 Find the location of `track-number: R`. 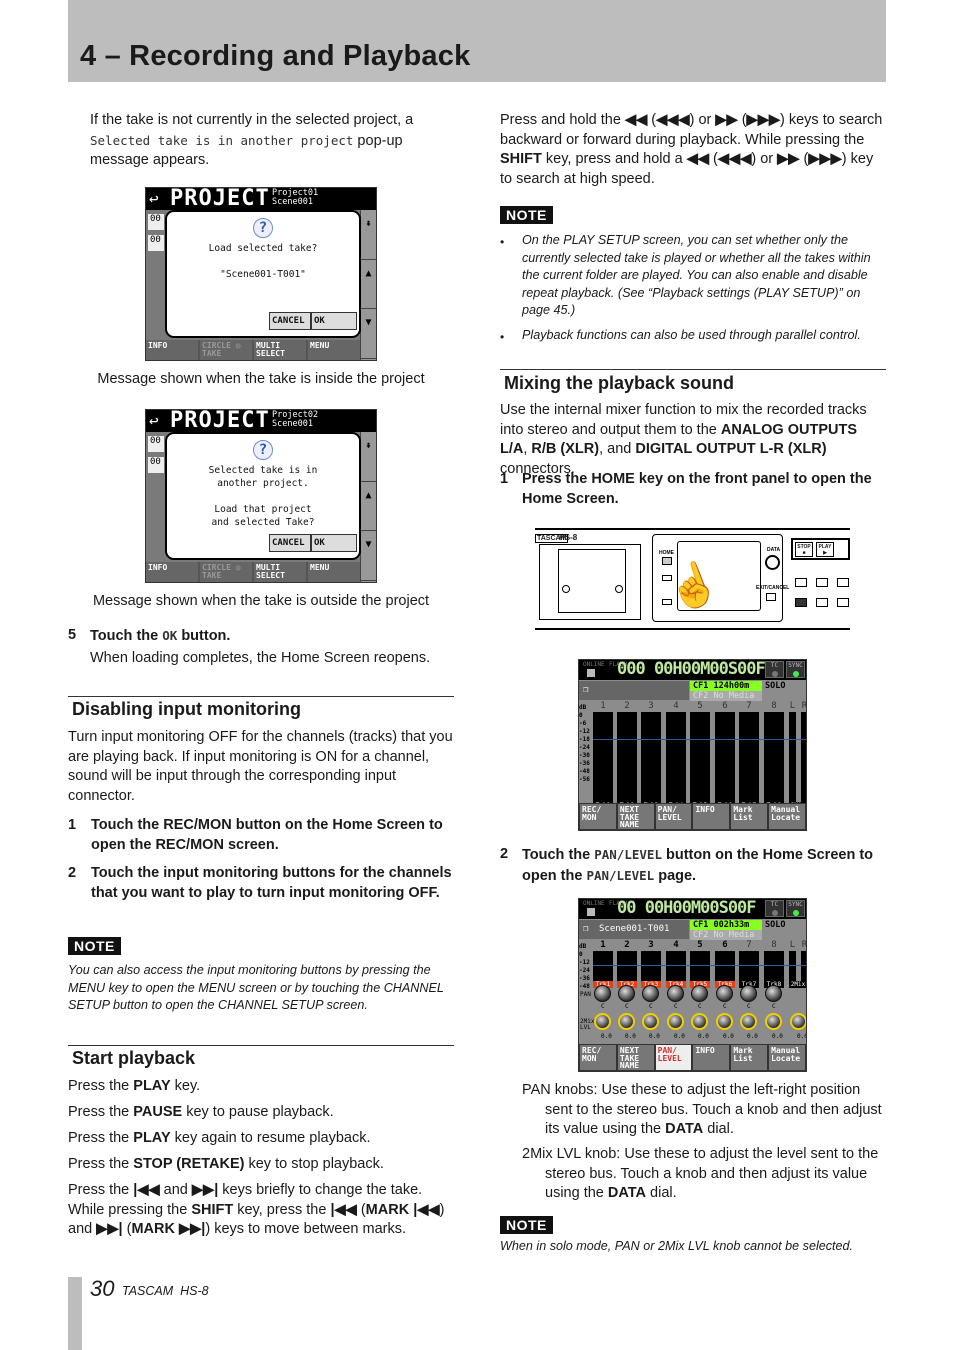

track-number: R is located at coordinates (804, 945).